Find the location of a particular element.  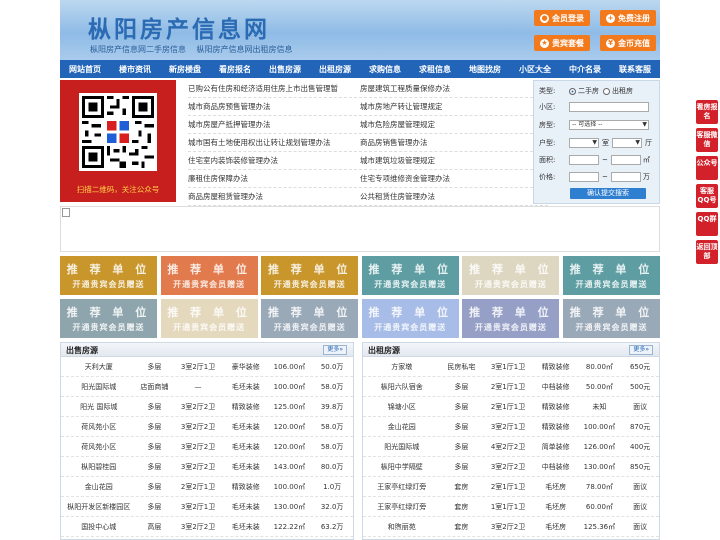

side-wechat: 客服微信 is located at coordinates (707, 140).